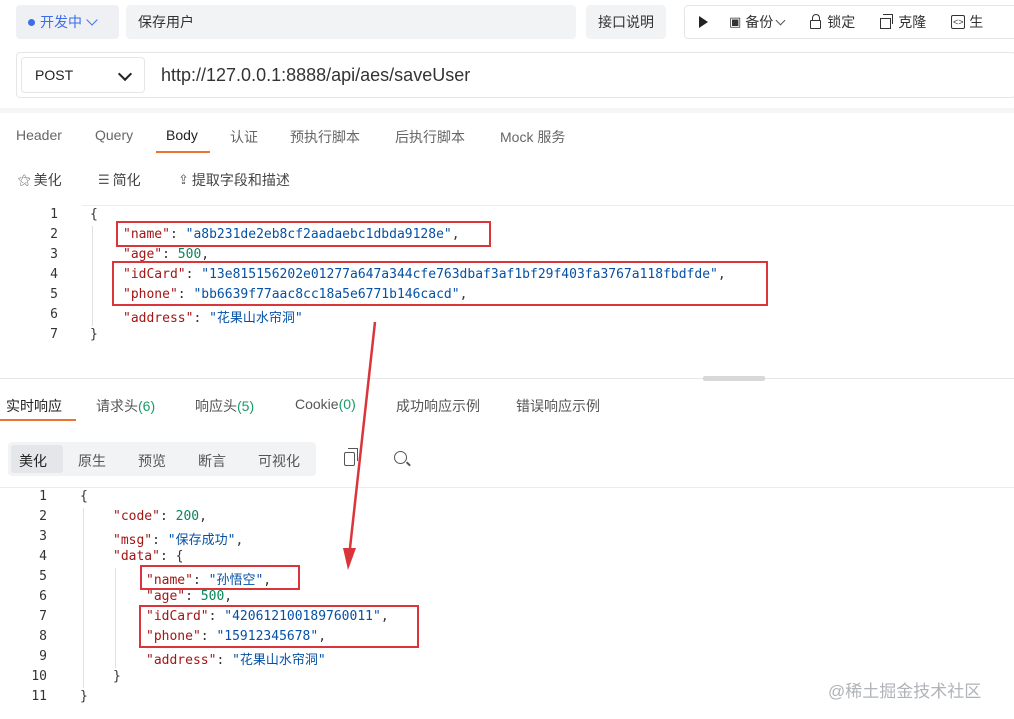 The width and height of the screenshot is (1014, 719). I want to click on arrow-head, so click(349, 559).